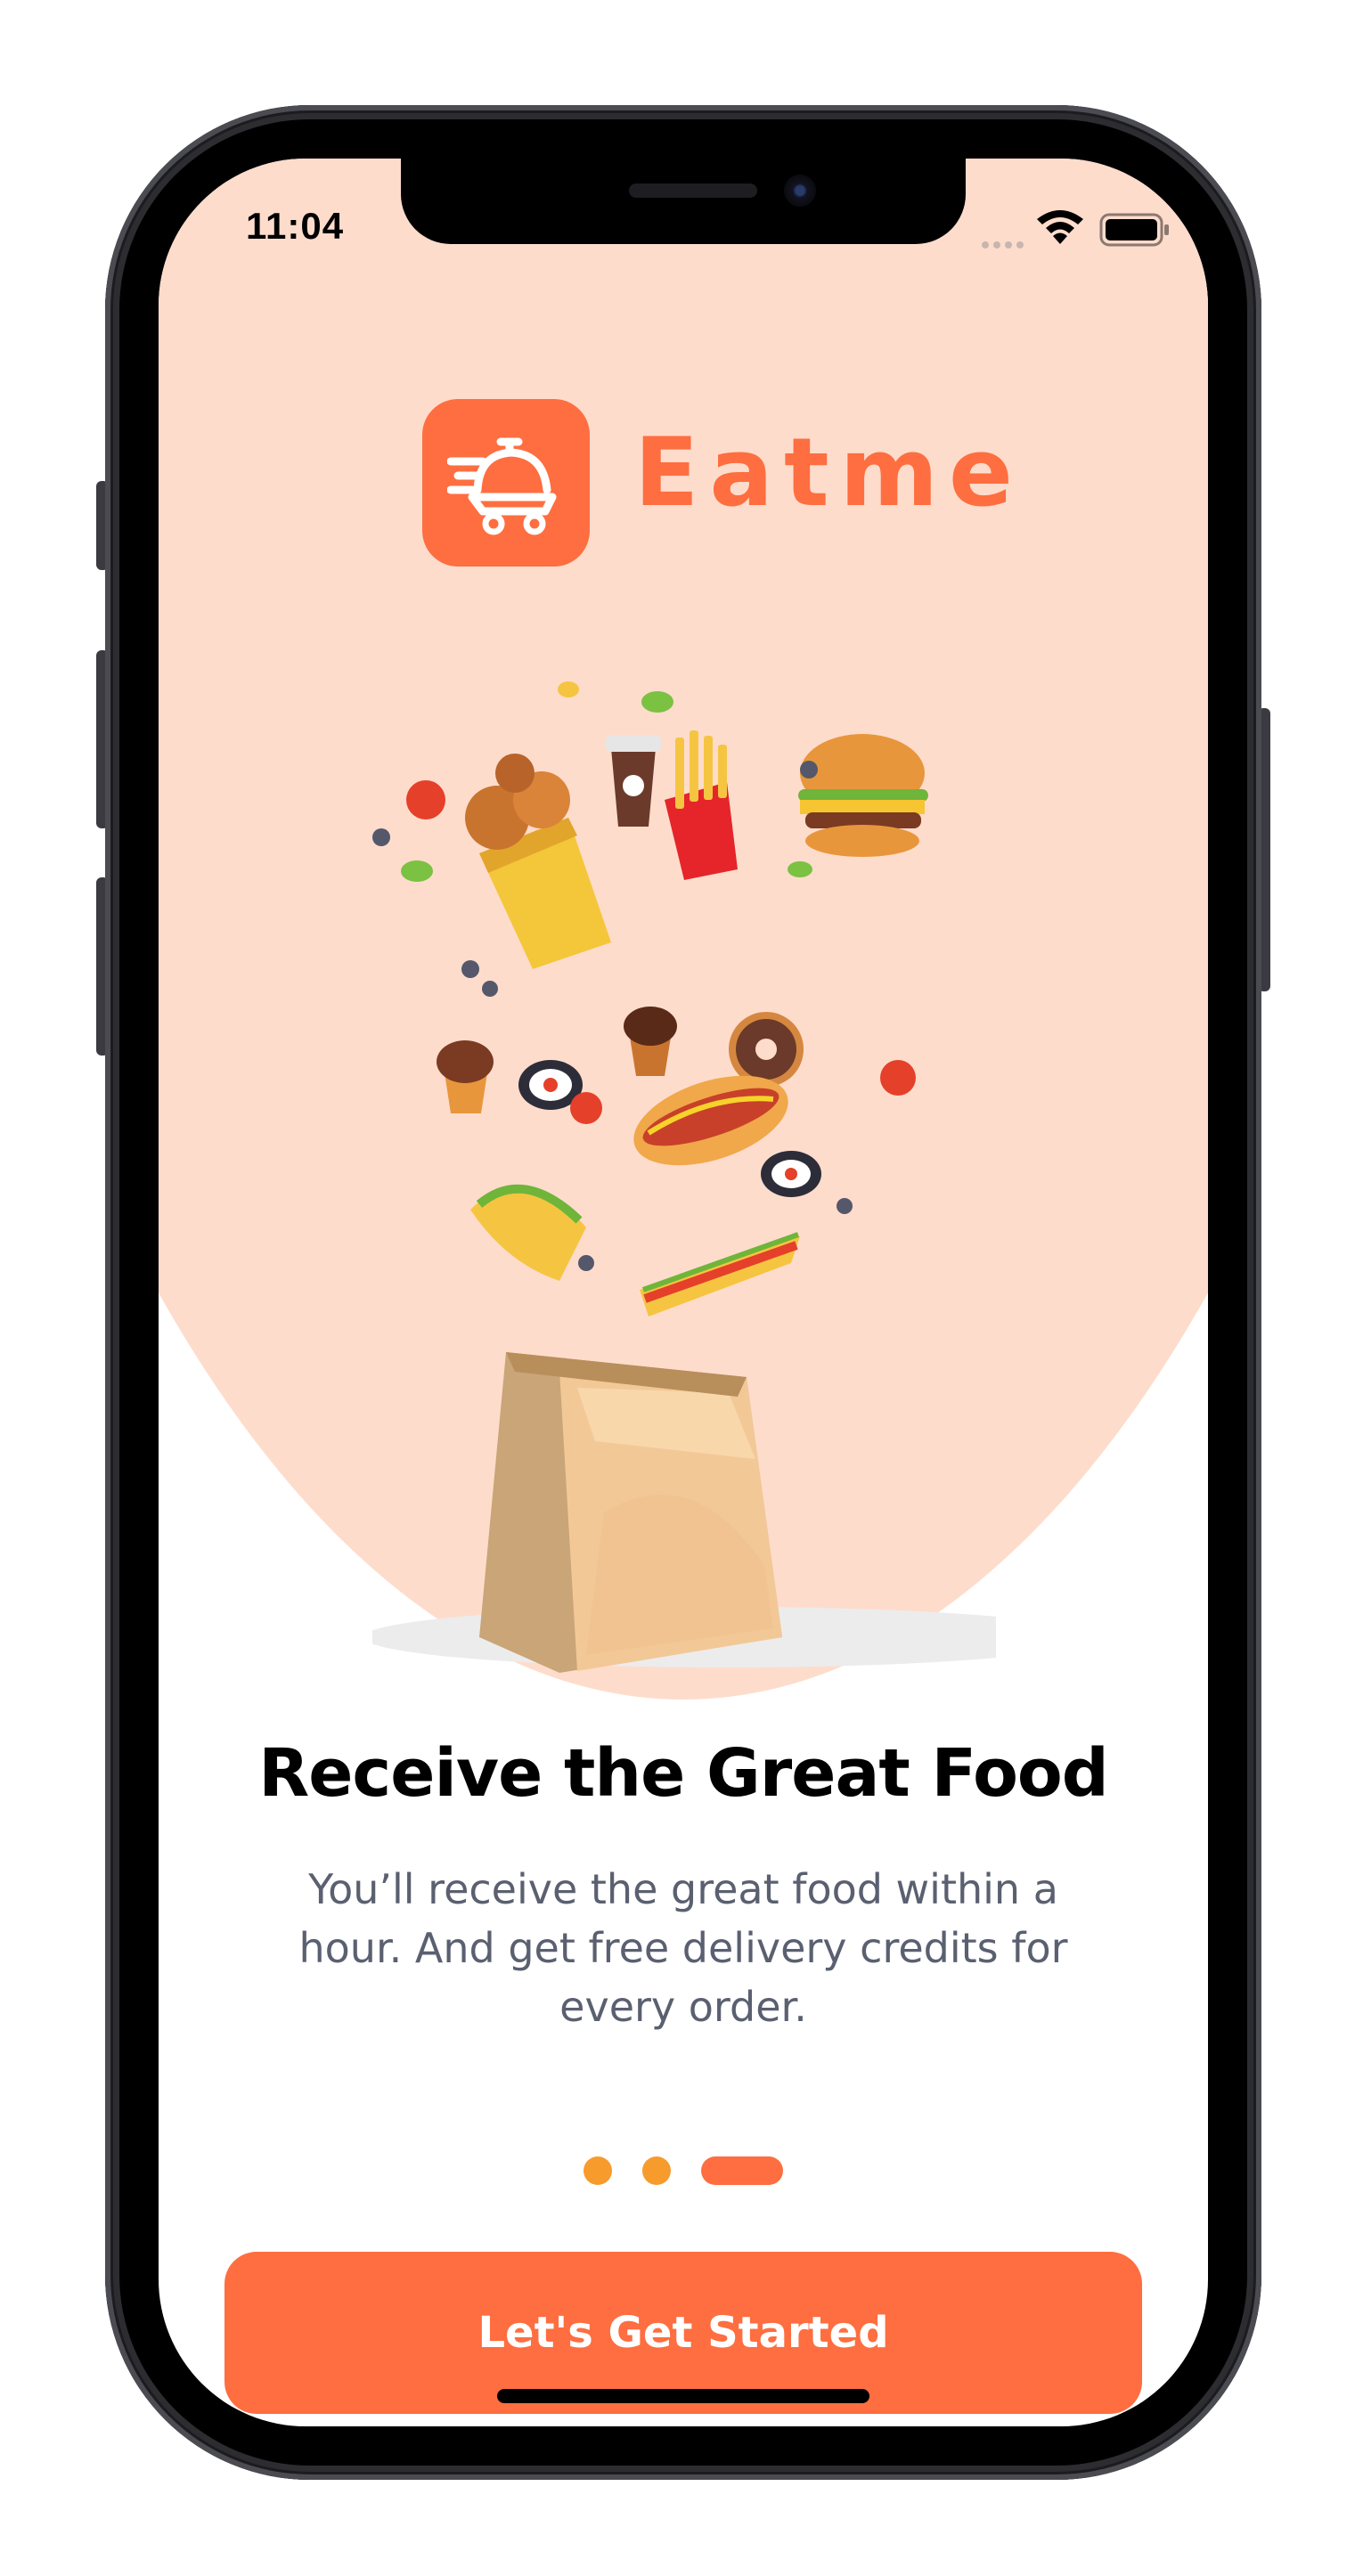 The width and height of the screenshot is (1363, 2576). I want to click on status-time: 11:04, so click(296, 226).